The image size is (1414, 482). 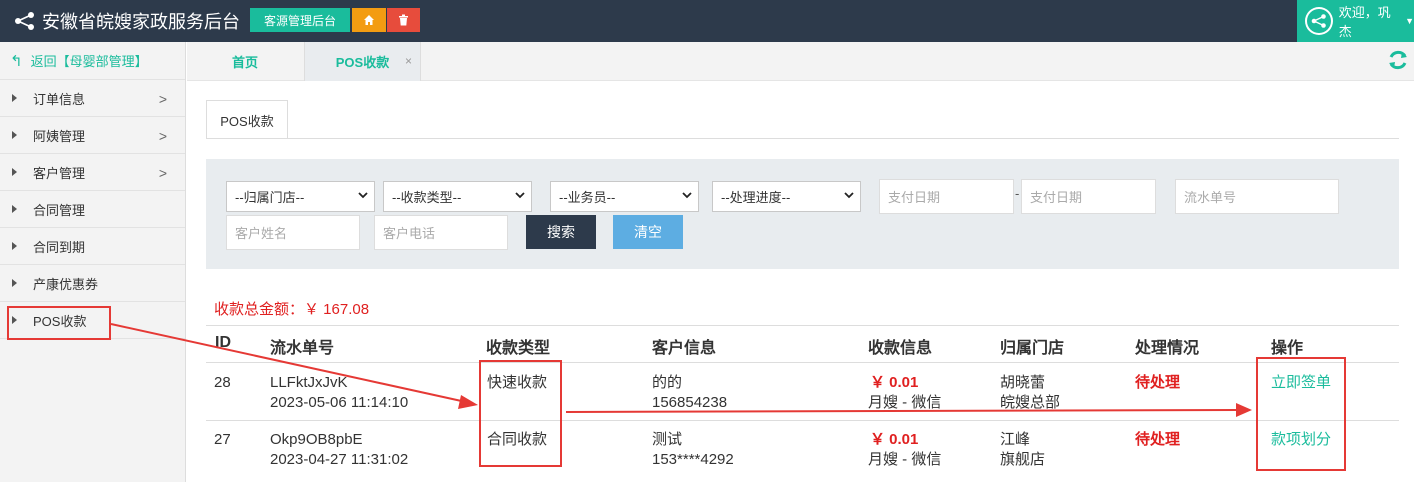 I want to click on delete-button, so click(x=403, y=20).